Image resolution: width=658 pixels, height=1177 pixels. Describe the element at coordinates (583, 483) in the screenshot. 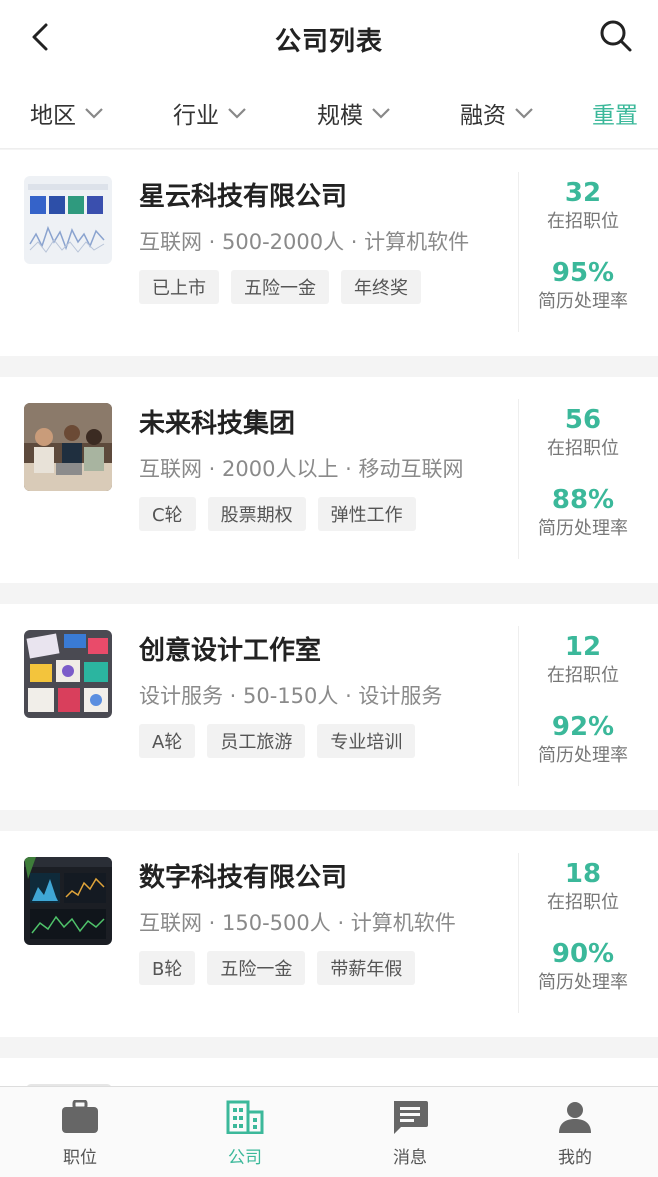

I see `company-stats: 56 在招职位 88% 简历处理率` at that location.